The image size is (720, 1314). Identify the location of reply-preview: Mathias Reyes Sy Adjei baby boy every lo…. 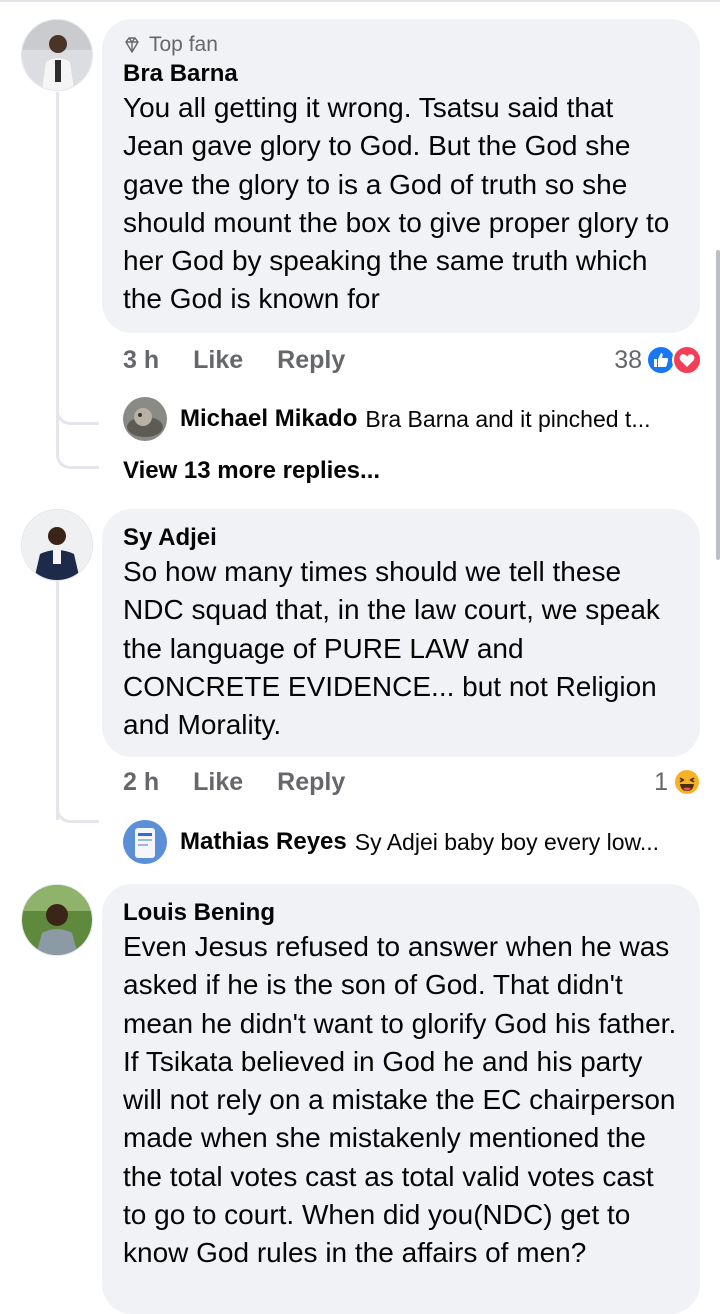
(391, 842).